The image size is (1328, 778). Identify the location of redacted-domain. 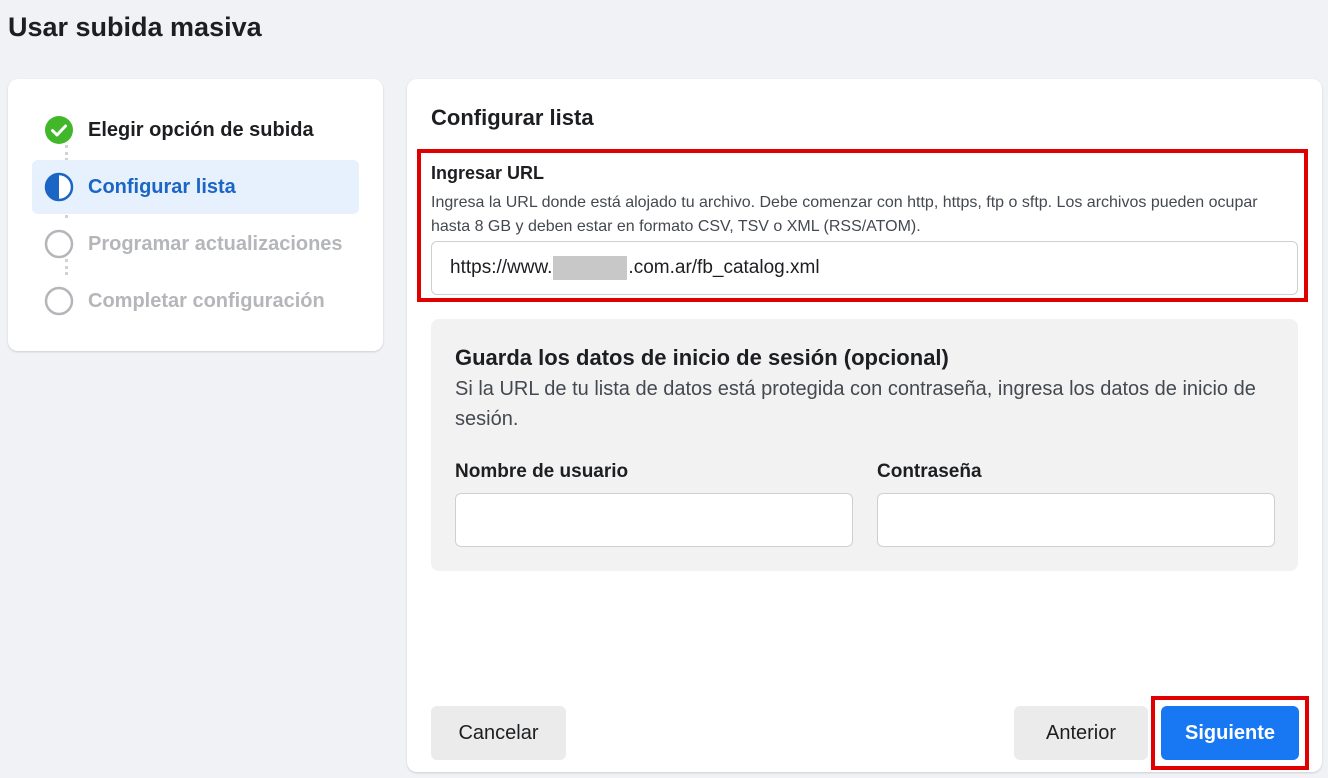
(590, 268).